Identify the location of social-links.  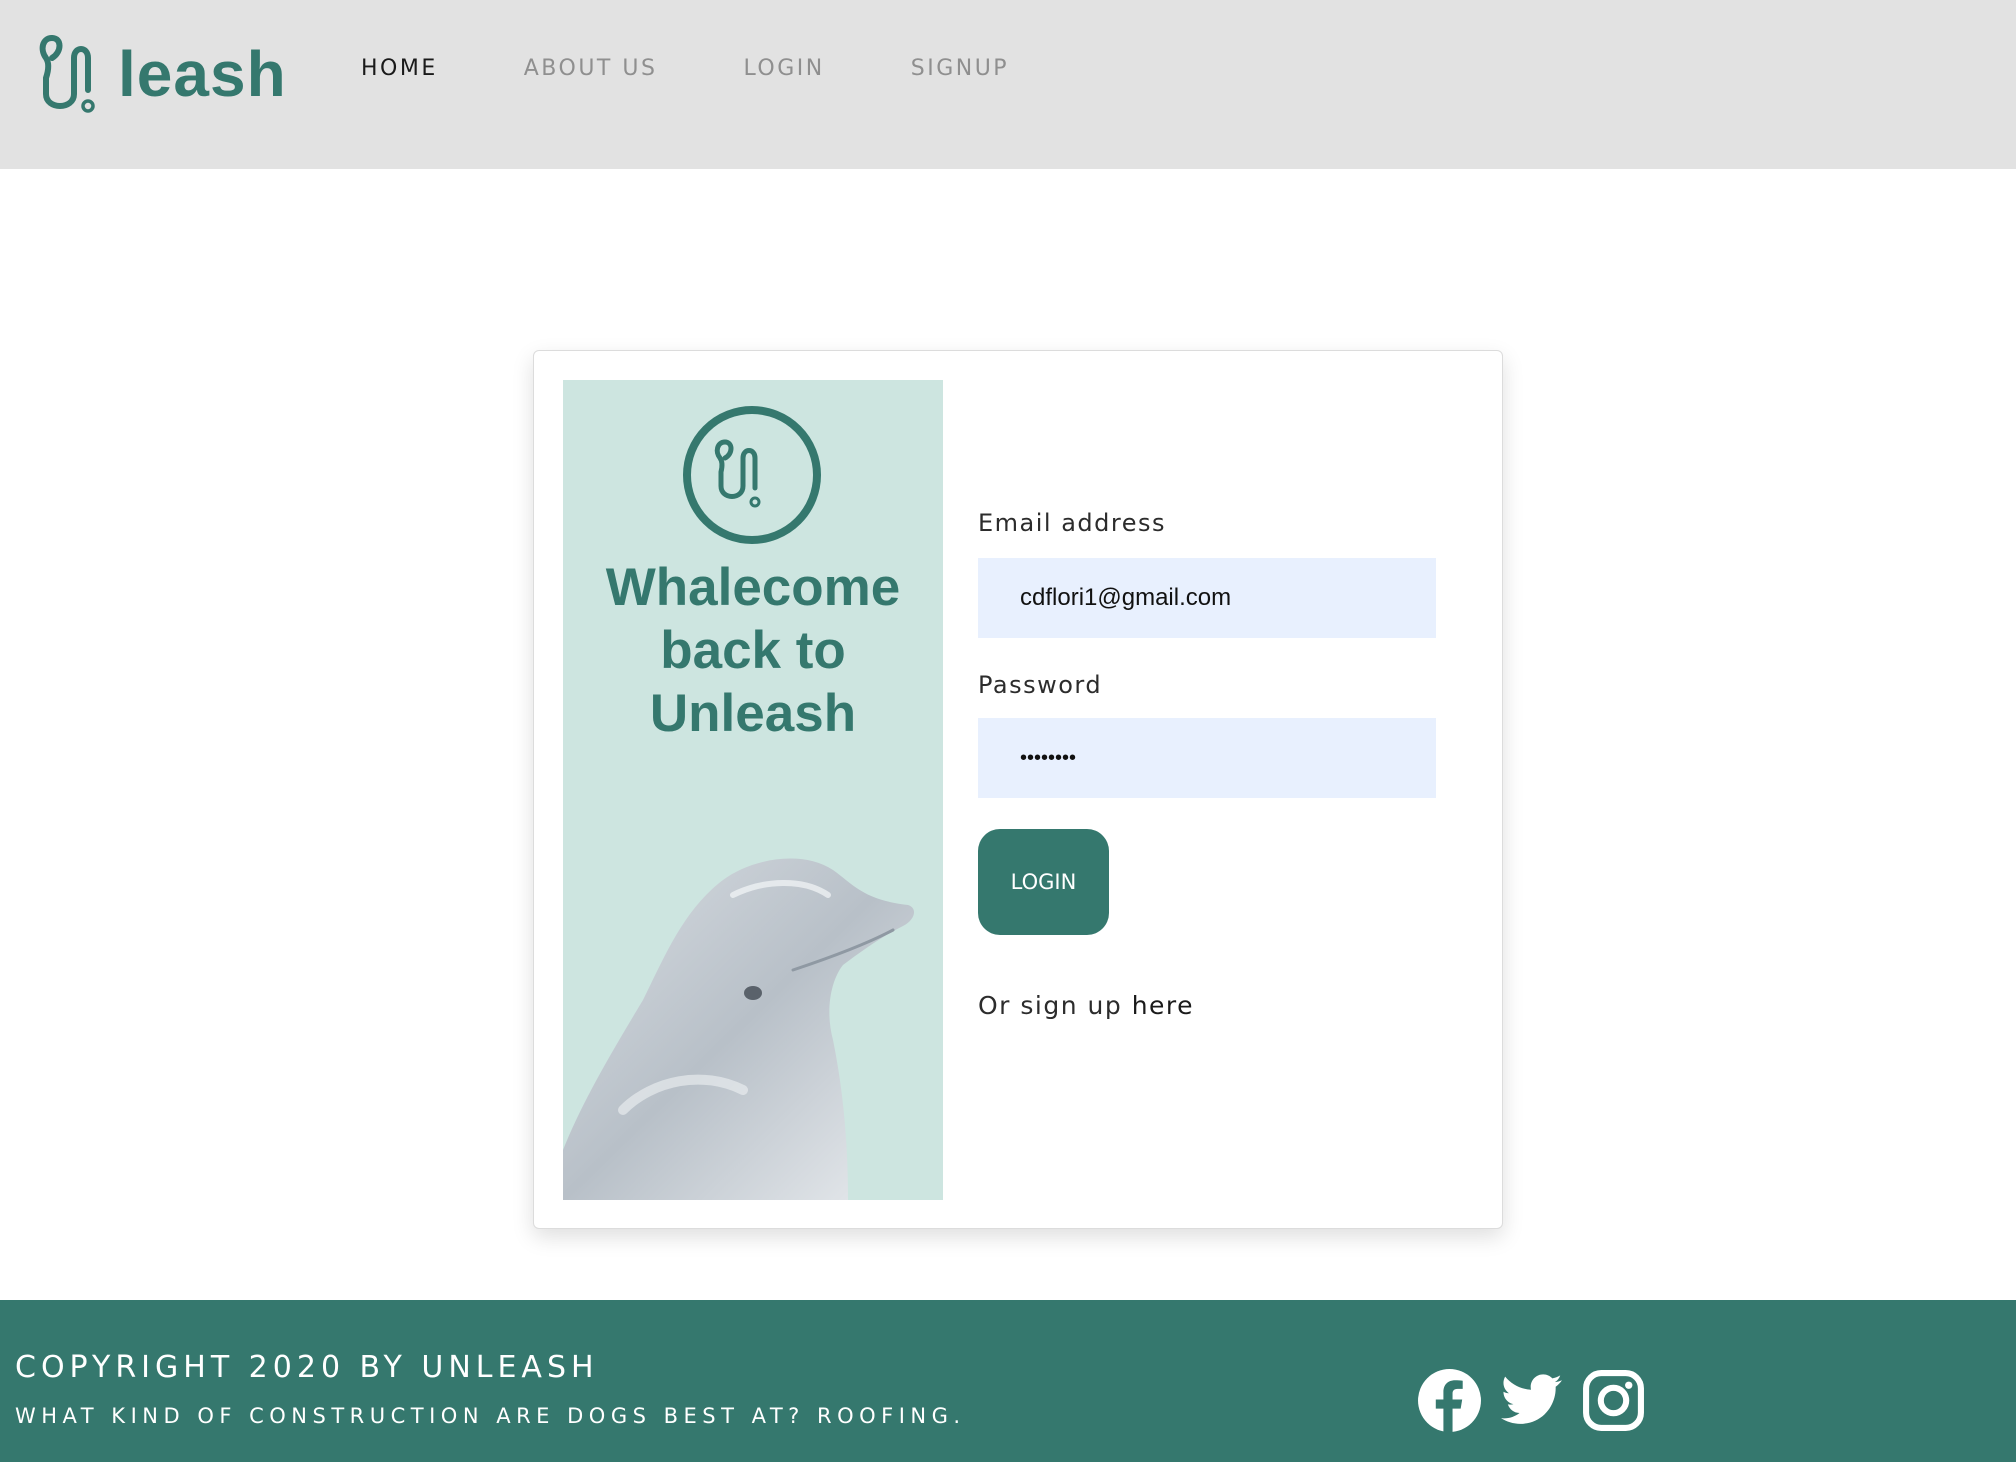
(1531, 1400).